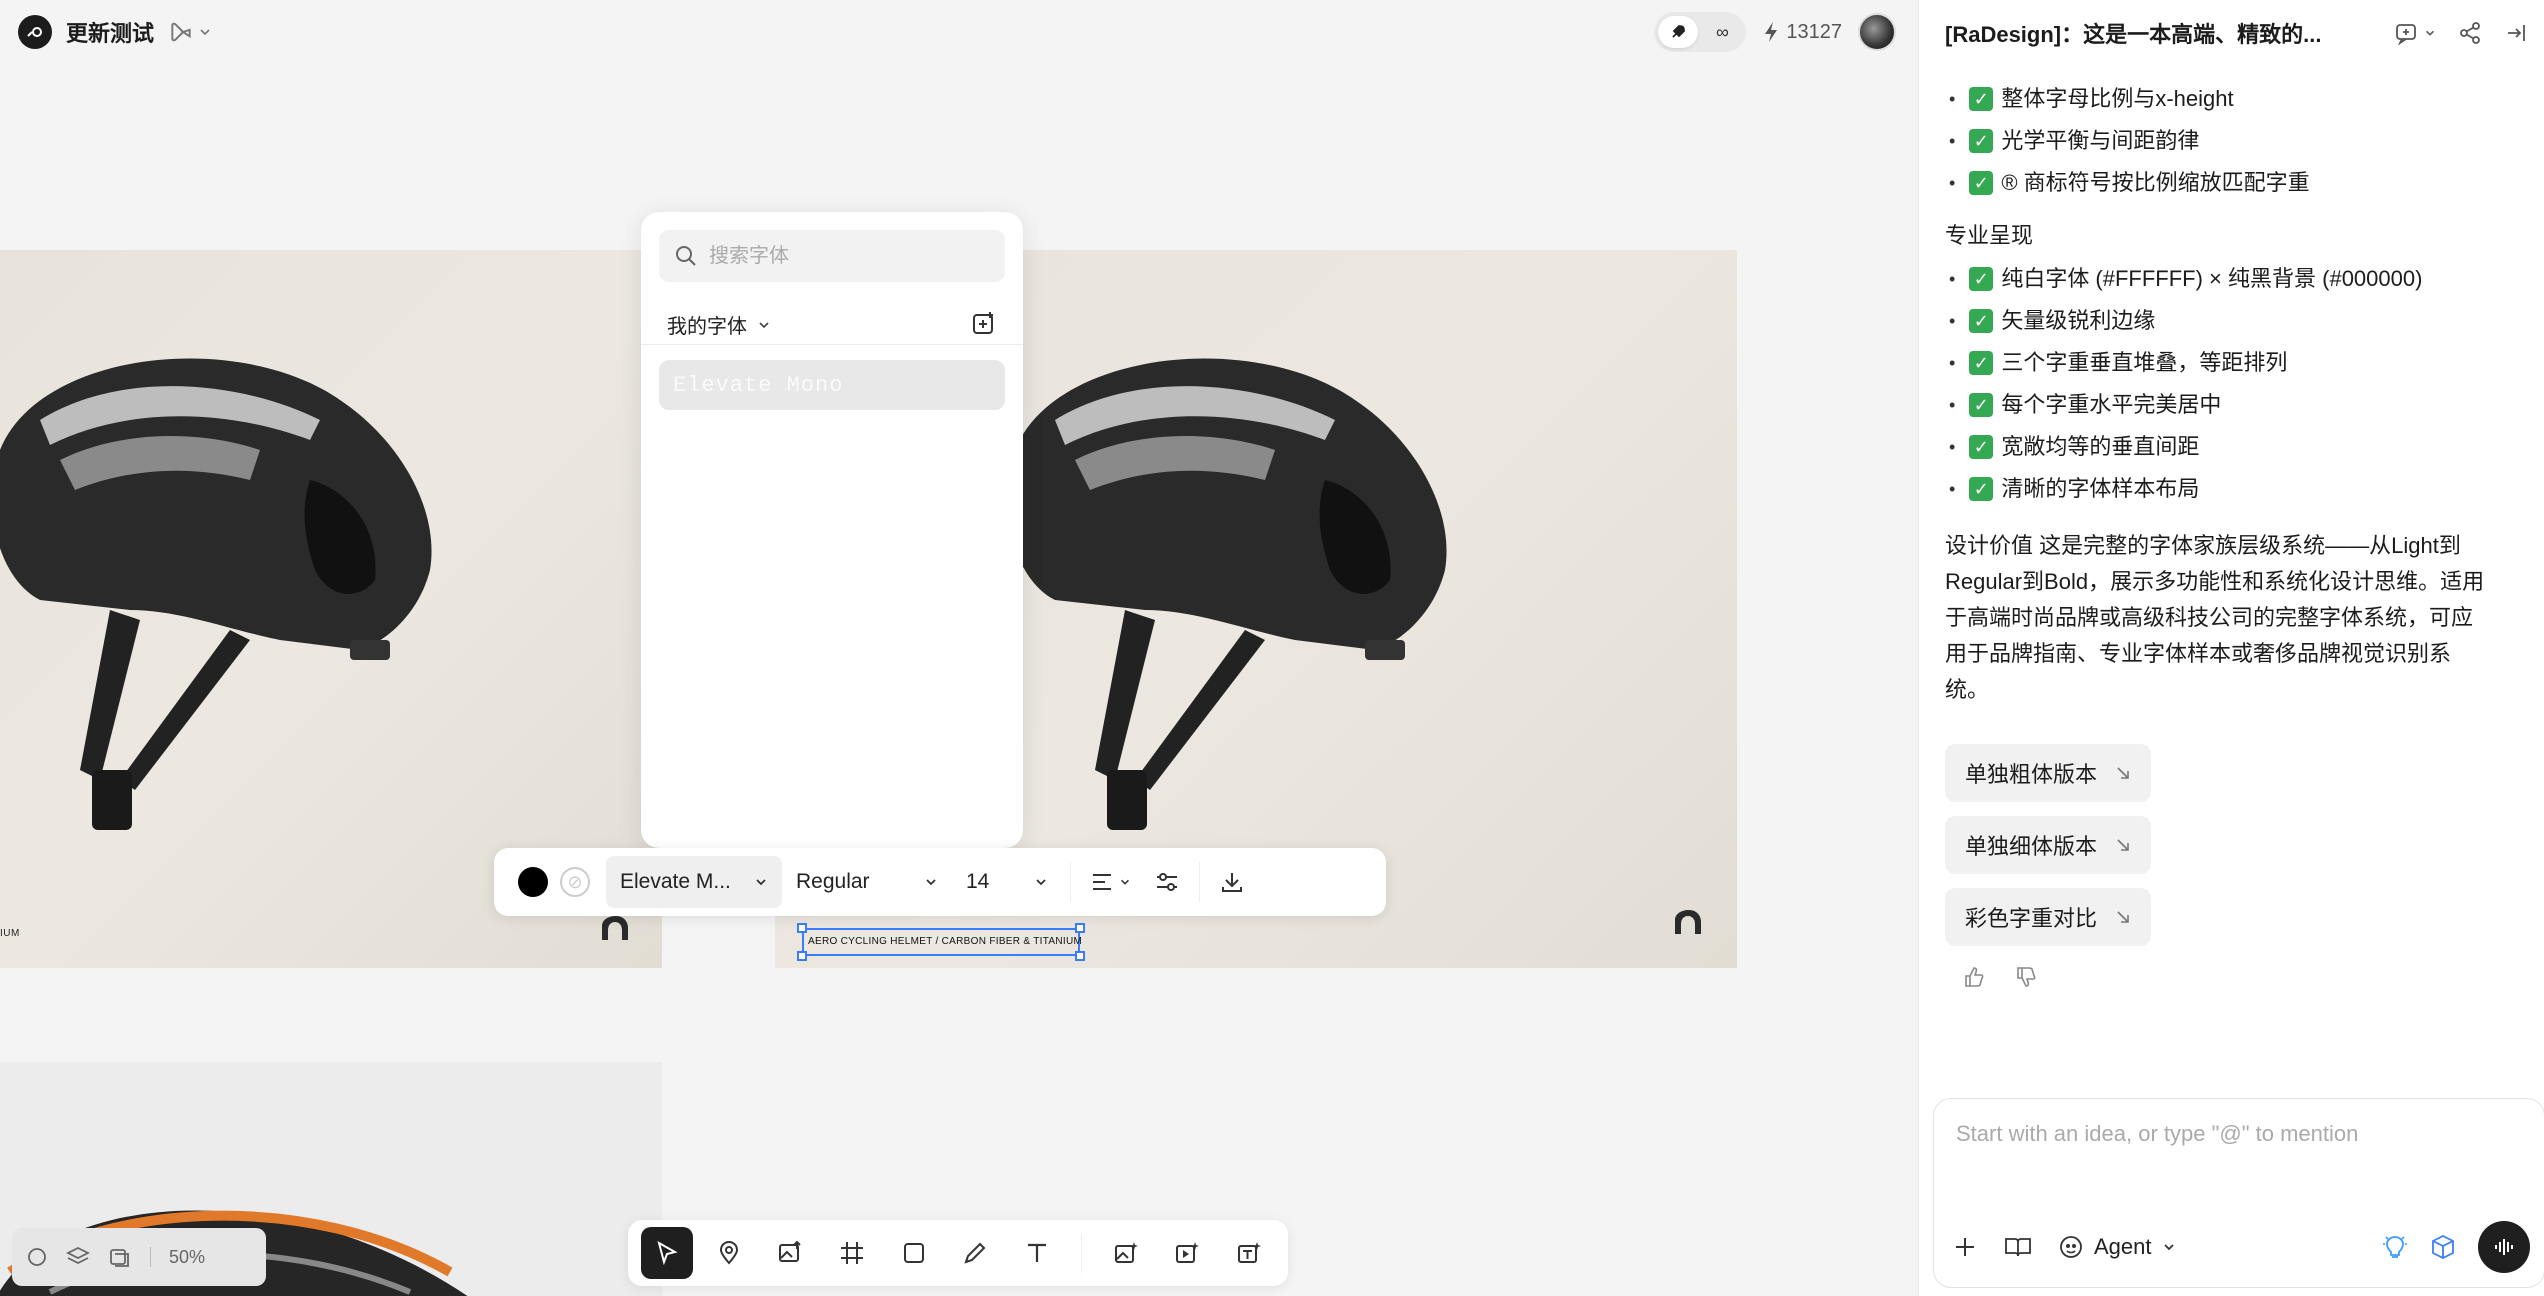 The image size is (2544, 1296). Describe the element at coordinates (790, 1253) in the screenshot. I see `upload-image-button` at that location.